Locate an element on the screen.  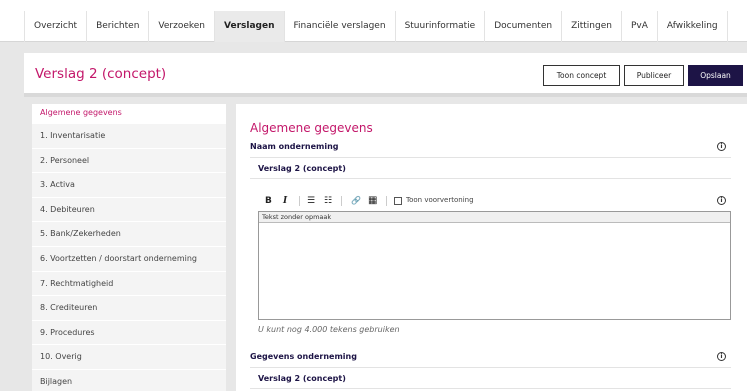
sidebar-item-inventarisatie: 1. Inventarisatie is located at coordinates (129, 136).